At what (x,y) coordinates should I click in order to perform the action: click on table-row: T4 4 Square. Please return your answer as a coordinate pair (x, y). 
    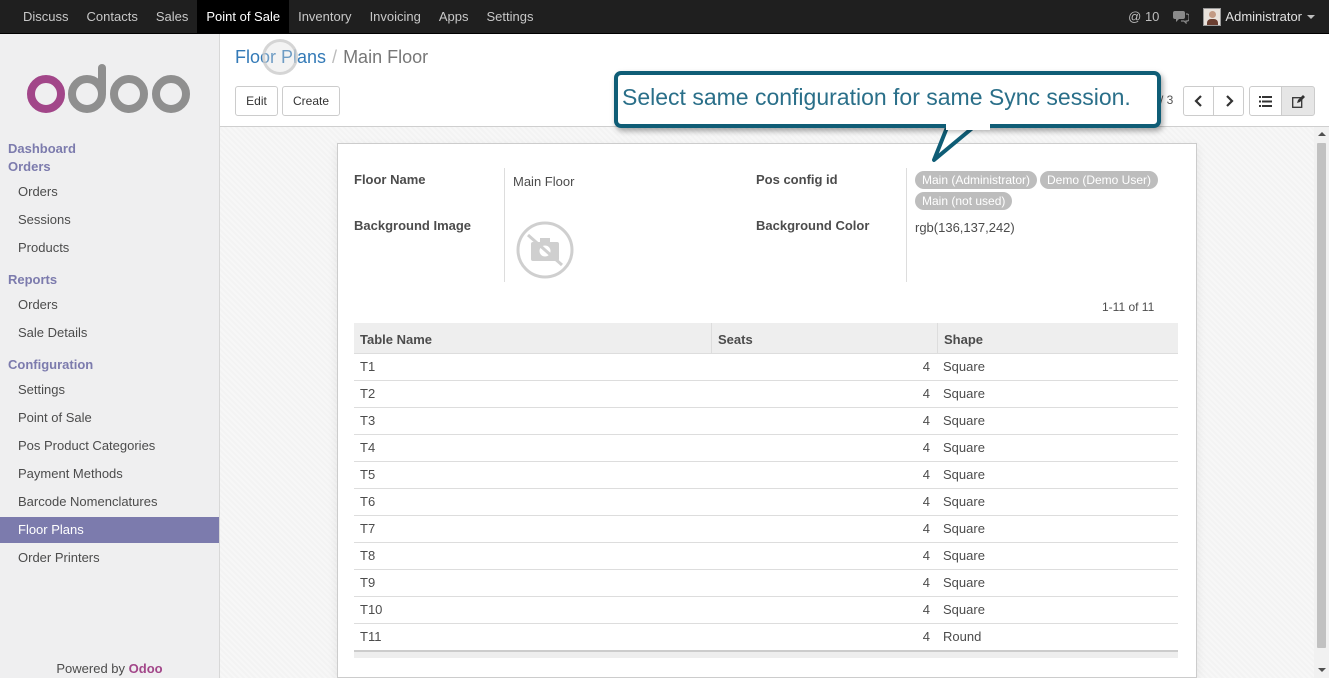
    Looking at the image, I should click on (766, 448).